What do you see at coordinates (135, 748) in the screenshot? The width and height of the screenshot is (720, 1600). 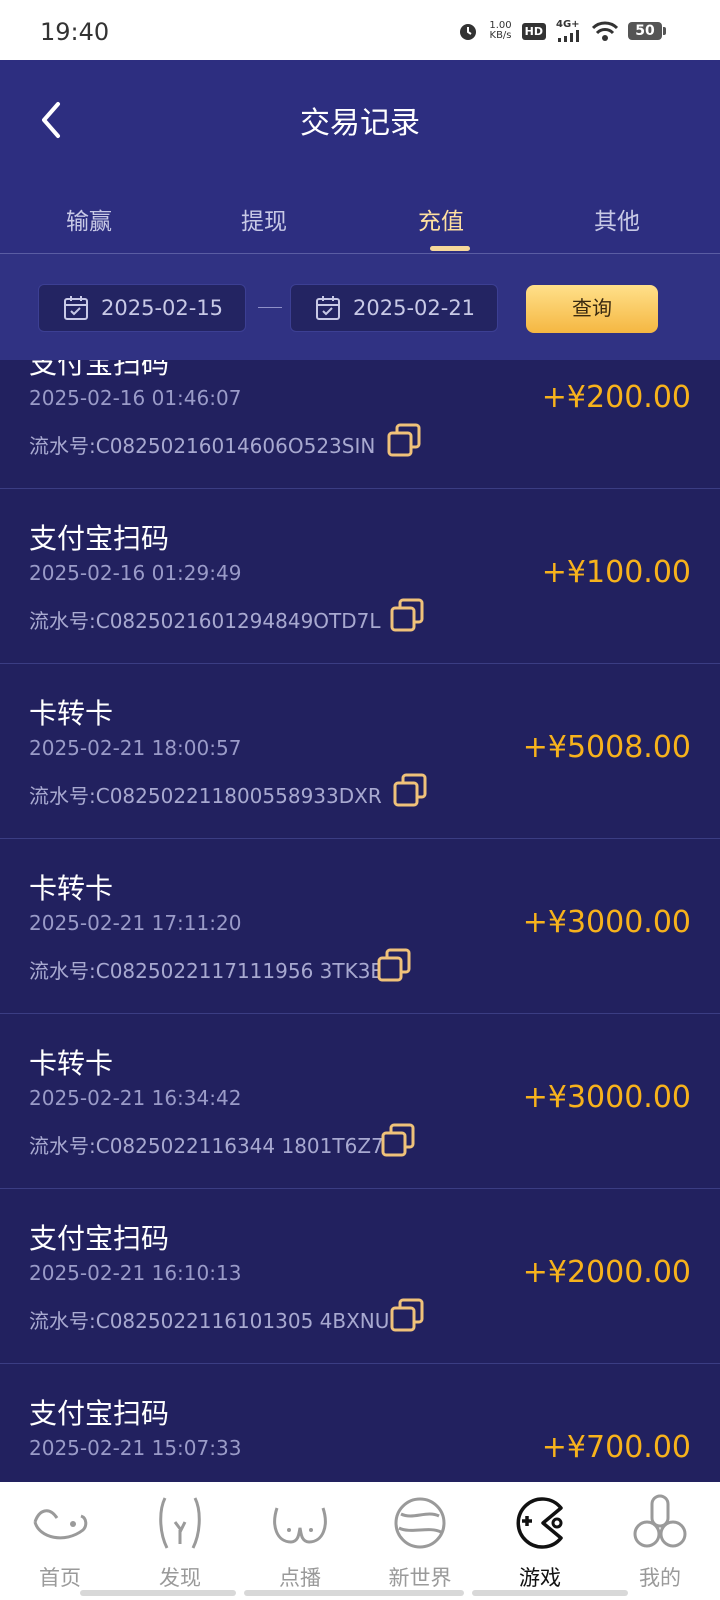 I see `record-time: 2025-02-21 18:00:57` at bounding box center [135, 748].